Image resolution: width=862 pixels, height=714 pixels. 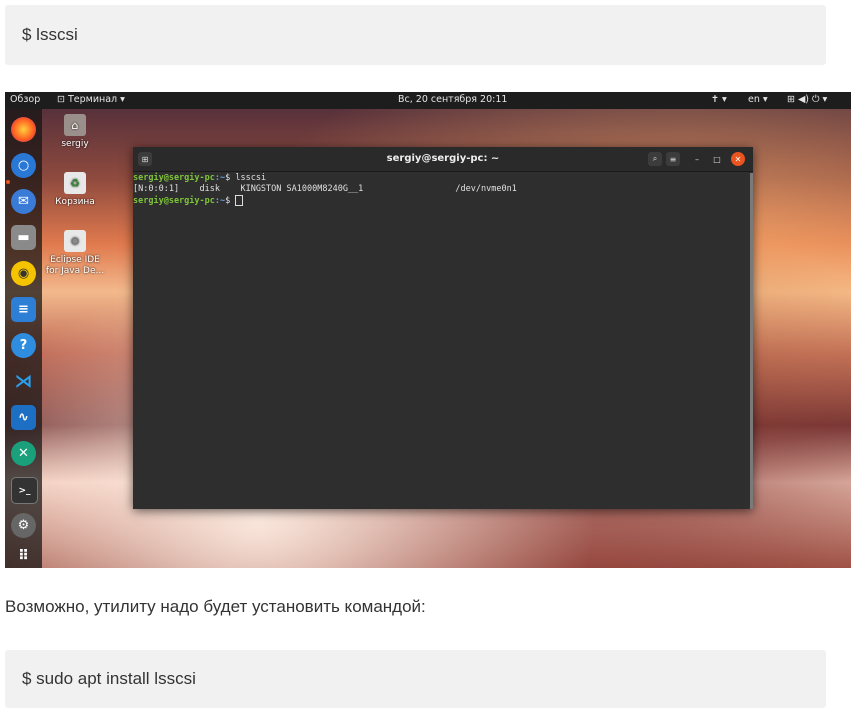 What do you see at coordinates (23, 309) in the screenshot?
I see `libreoffice-writer-icon: ≡` at bounding box center [23, 309].